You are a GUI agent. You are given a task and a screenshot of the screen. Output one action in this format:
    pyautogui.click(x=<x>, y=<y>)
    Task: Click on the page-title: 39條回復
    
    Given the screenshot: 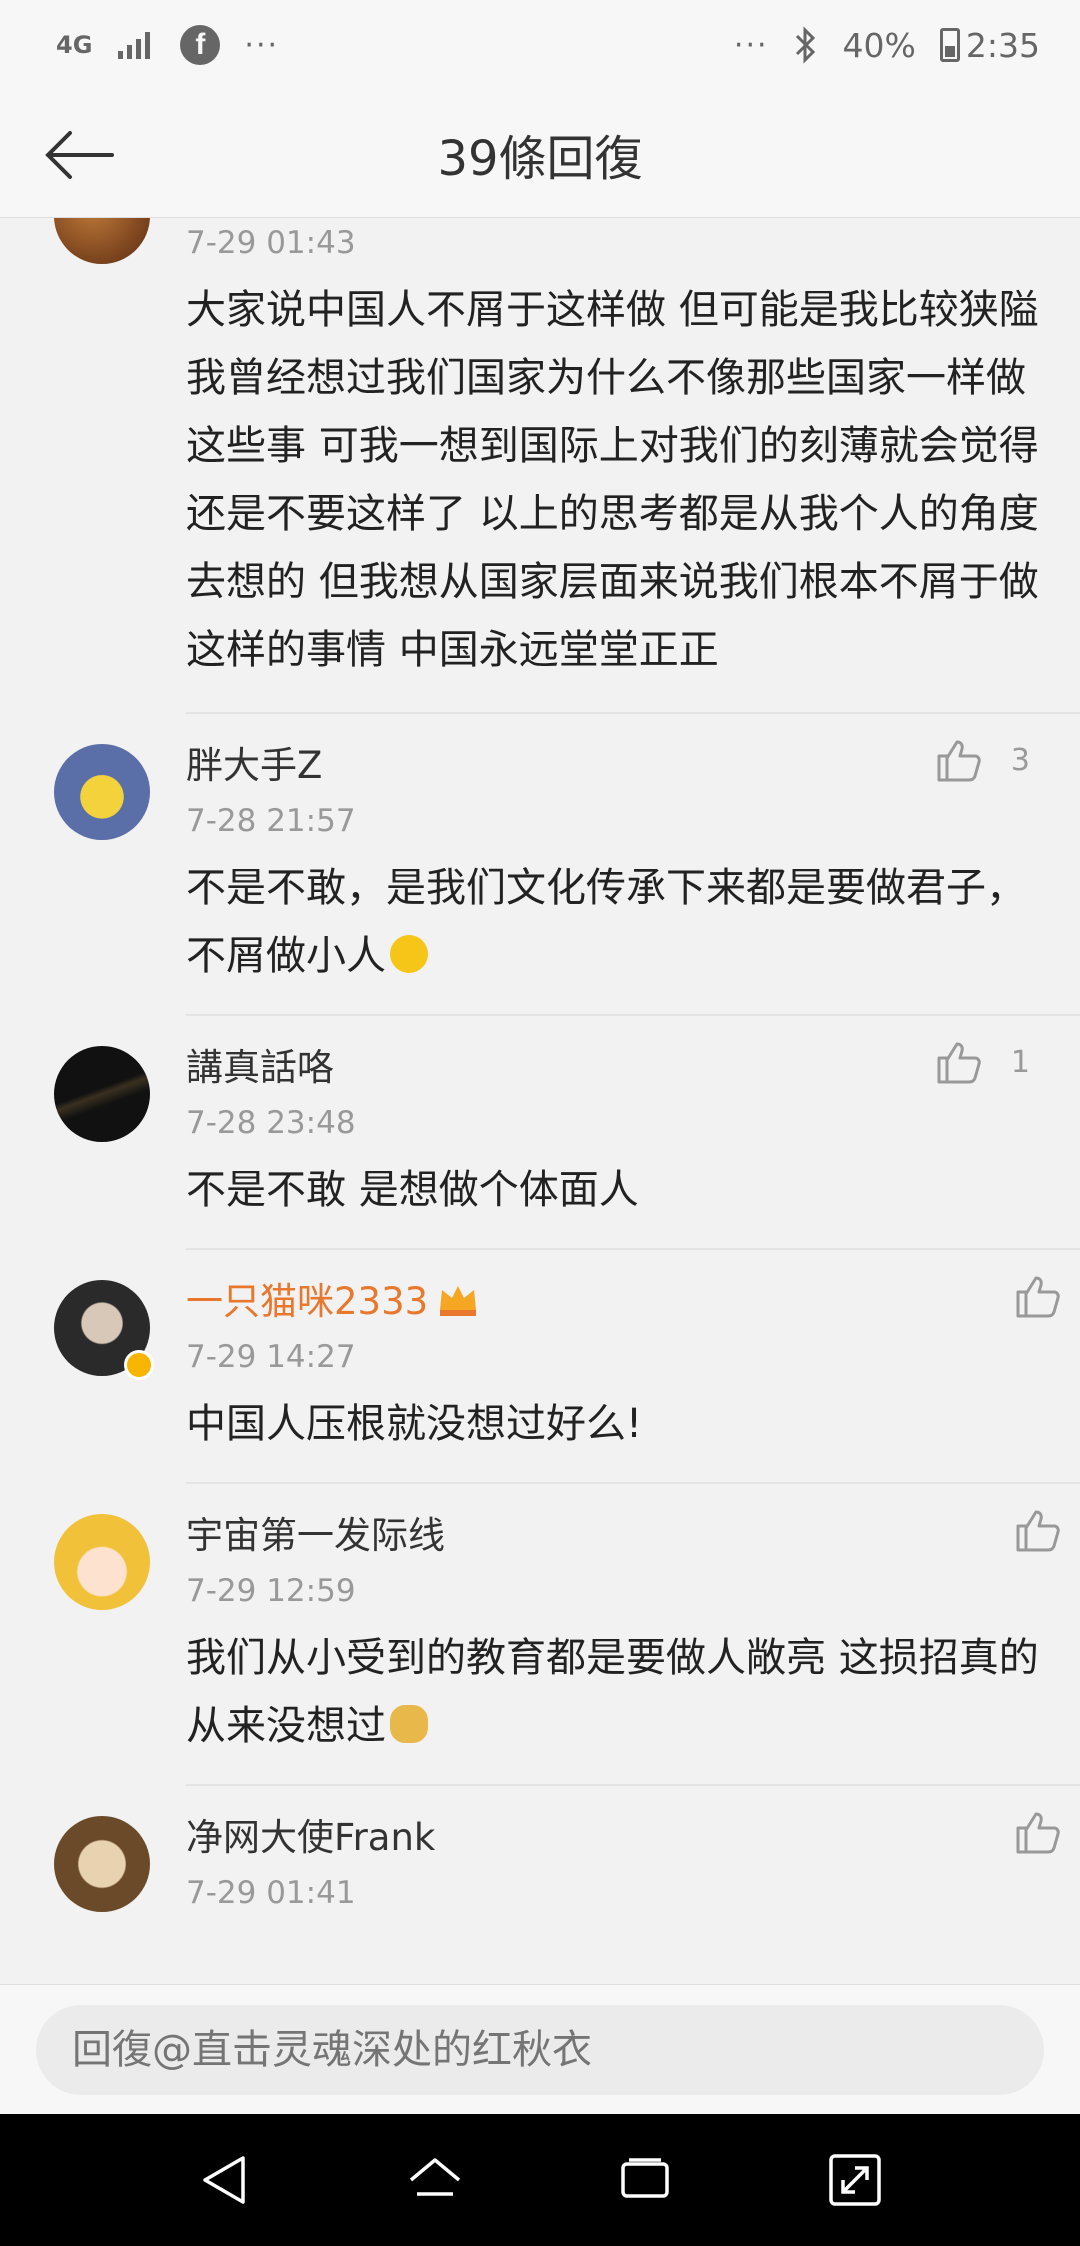 What is the action you would take?
    pyautogui.click(x=540, y=158)
    